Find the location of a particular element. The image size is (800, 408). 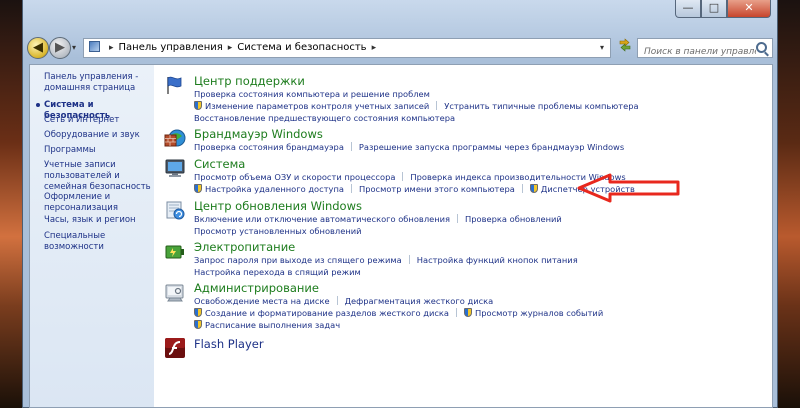

category-title: Flash Player is located at coordinates (229, 344).